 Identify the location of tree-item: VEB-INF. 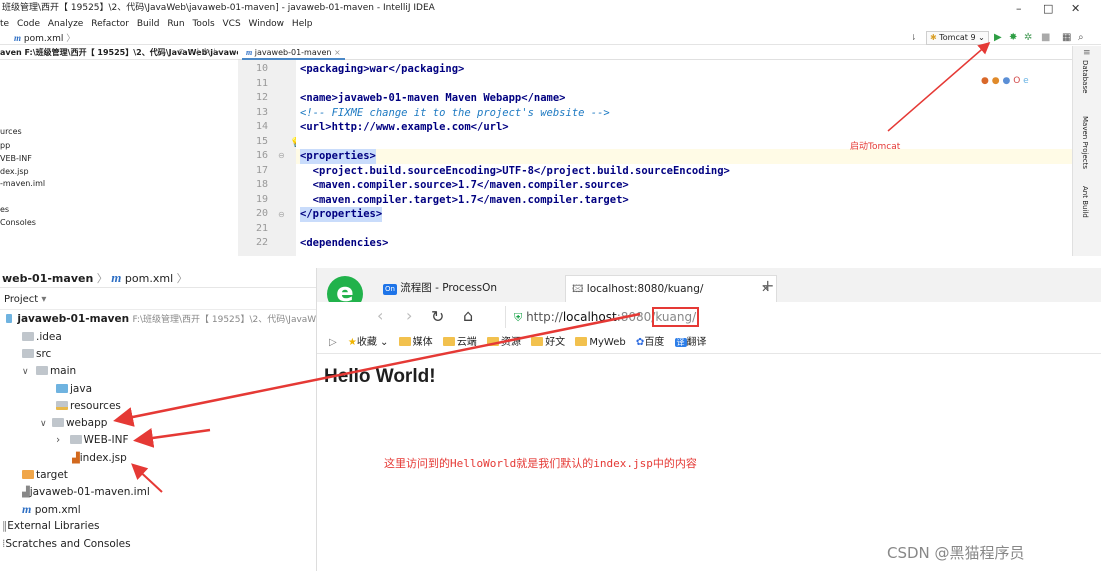
(119, 159).